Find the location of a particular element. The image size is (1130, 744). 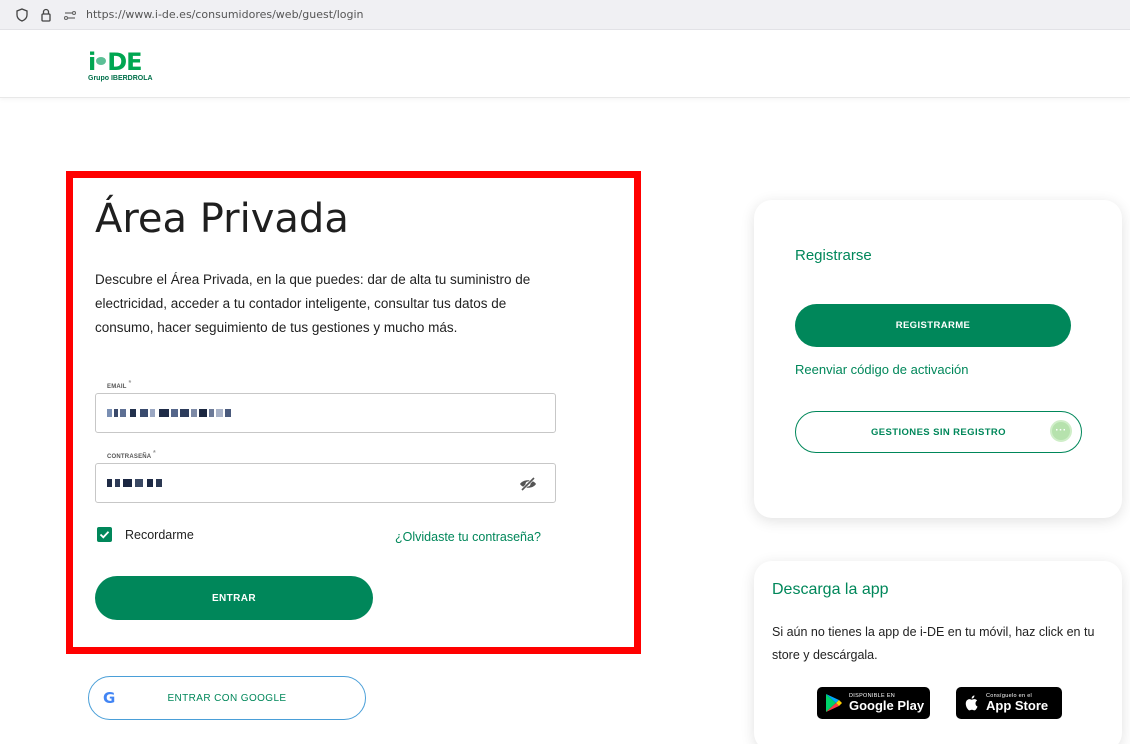

logo-dot is located at coordinates (101, 61).